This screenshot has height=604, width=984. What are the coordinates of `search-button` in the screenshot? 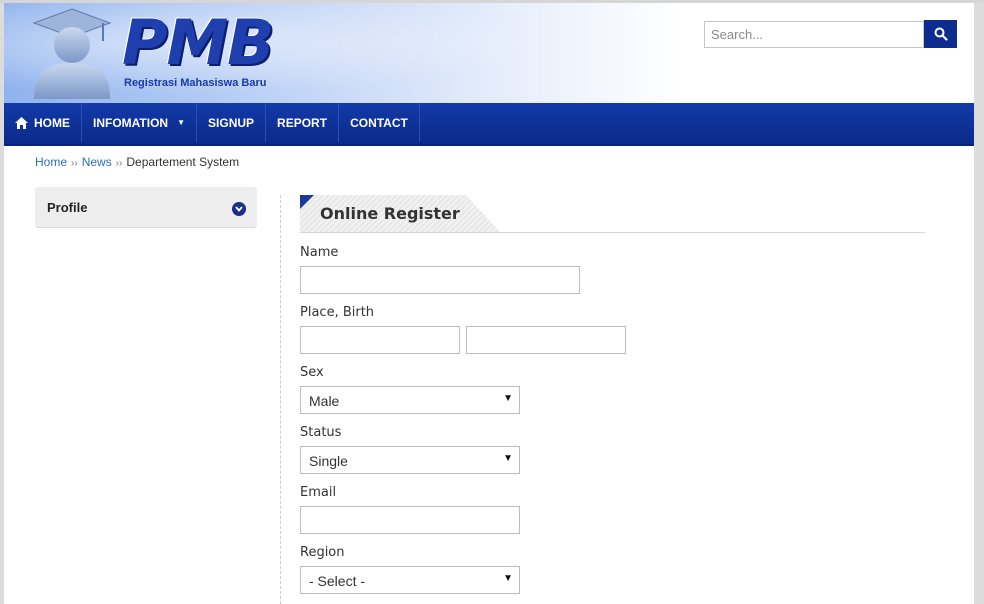 It's located at (940, 34).